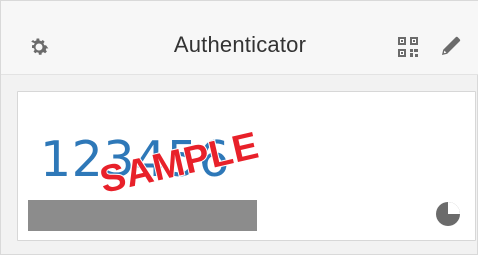 Image resolution: width=478 pixels, height=255 pixels. Describe the element at coordinates (135, 159) in the screenshot. I see `otp-code: 123456` at that location.